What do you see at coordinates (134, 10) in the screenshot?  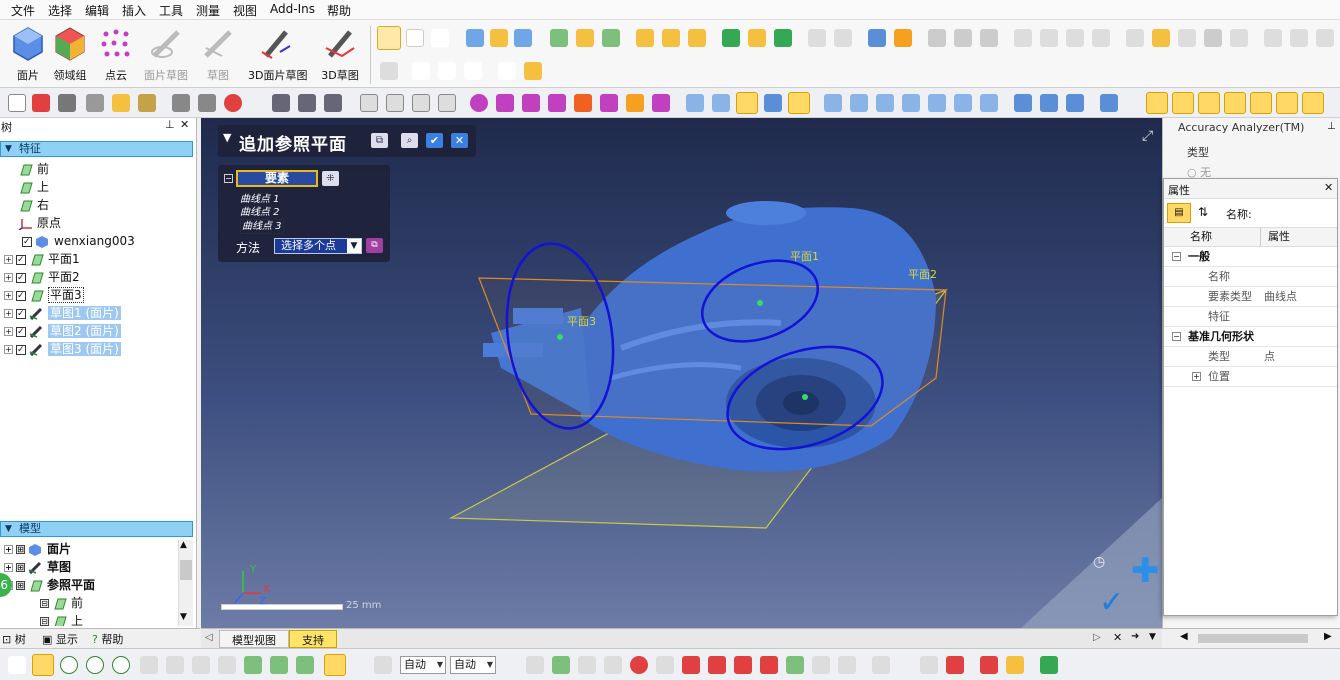 I see `menu-insert: 插入` at bounding box center [134, 10].